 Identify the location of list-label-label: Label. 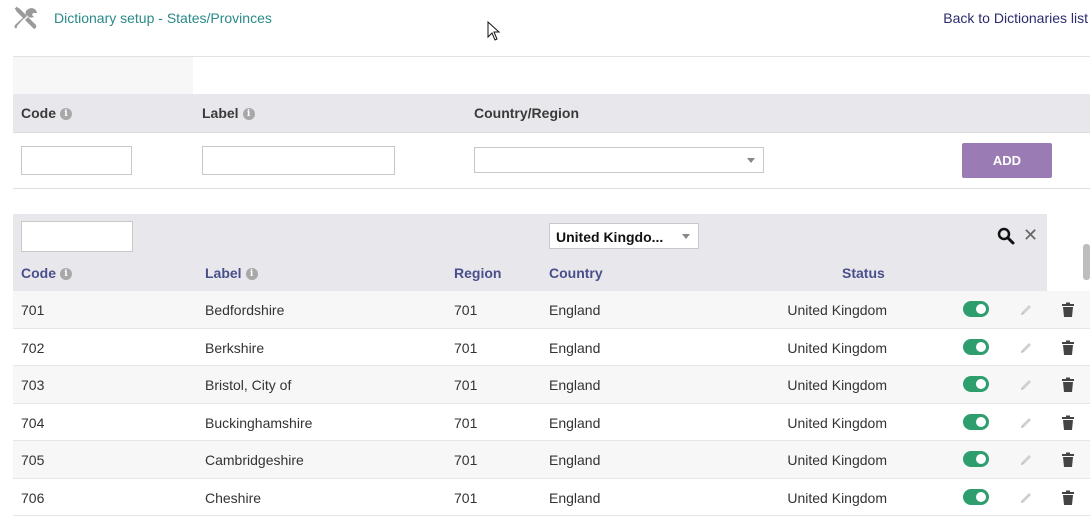
(223, 273).